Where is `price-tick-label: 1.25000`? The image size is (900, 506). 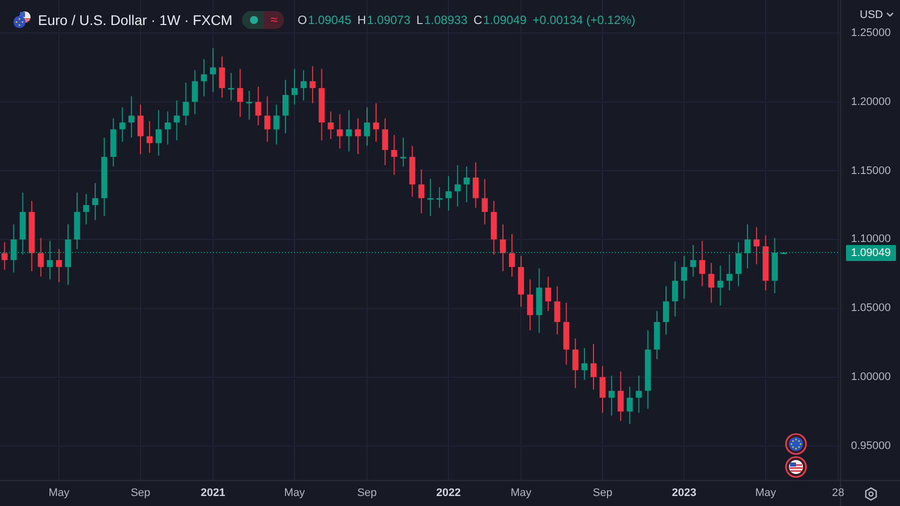
price-tick-label: 1.25000 is located at coordinates (871, 34).